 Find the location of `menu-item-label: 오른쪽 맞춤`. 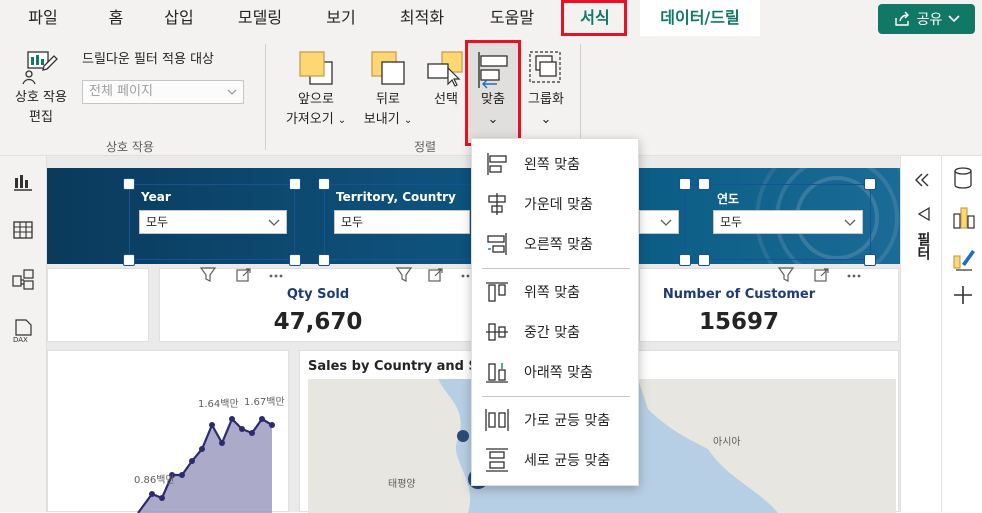

menu-item-label: 오른쪽 맞춤 is located at coordinates (558, 245).